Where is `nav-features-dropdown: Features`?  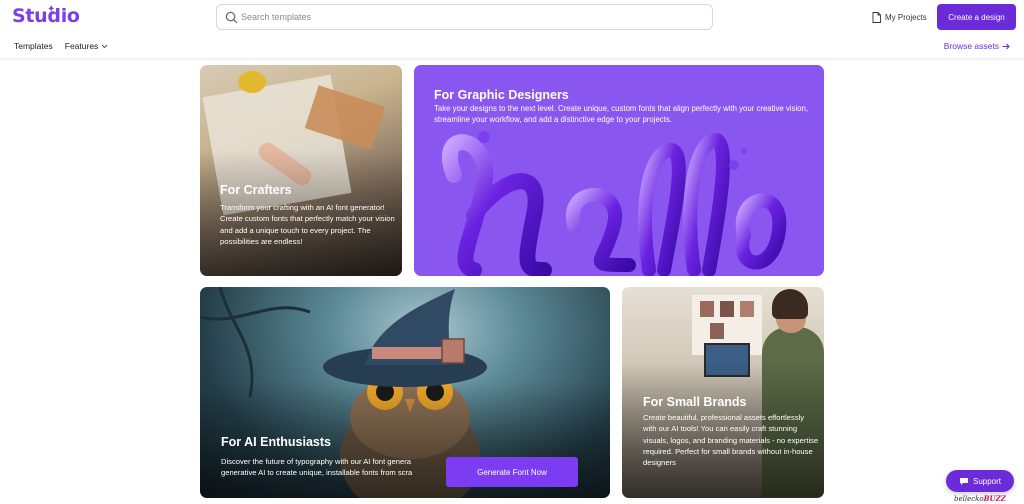 nav-features-dropdown: Features is located at coordinates (87, 46).